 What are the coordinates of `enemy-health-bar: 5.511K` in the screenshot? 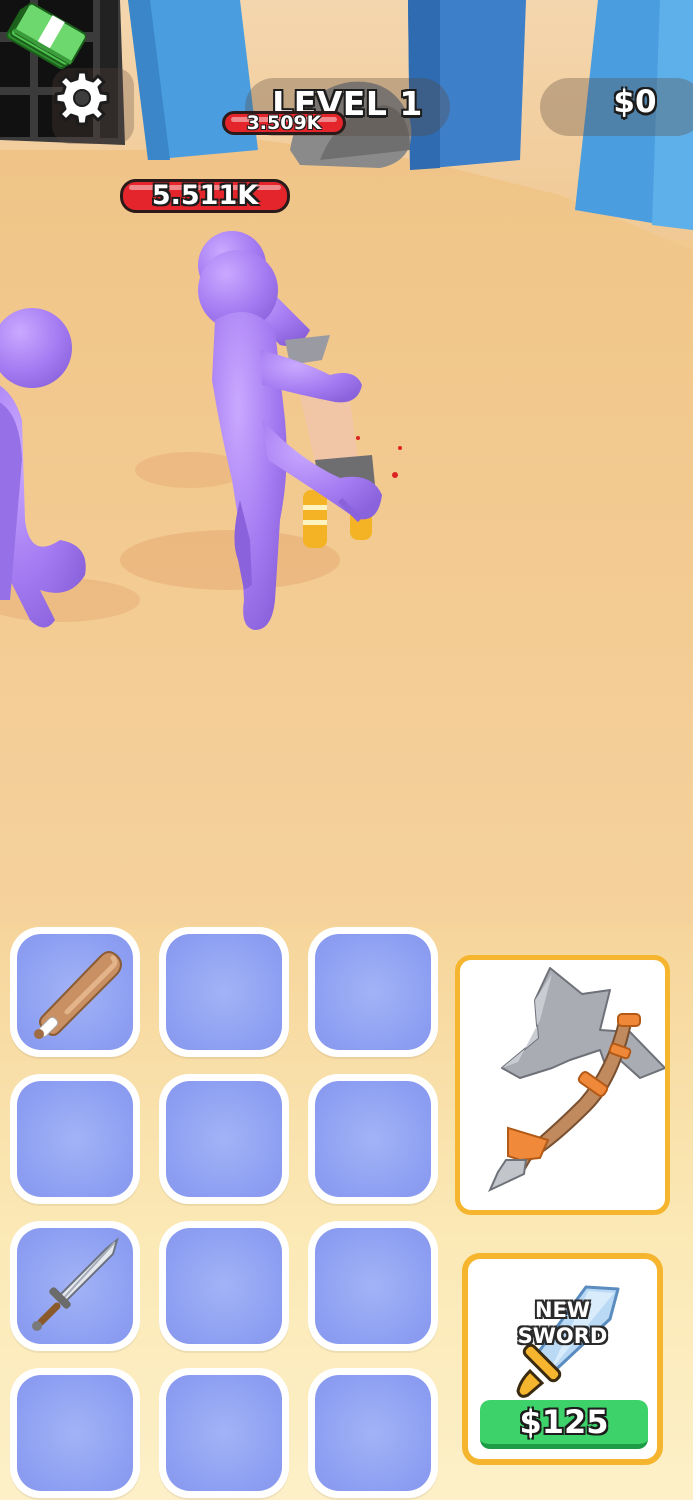 It's located at (205, 196).